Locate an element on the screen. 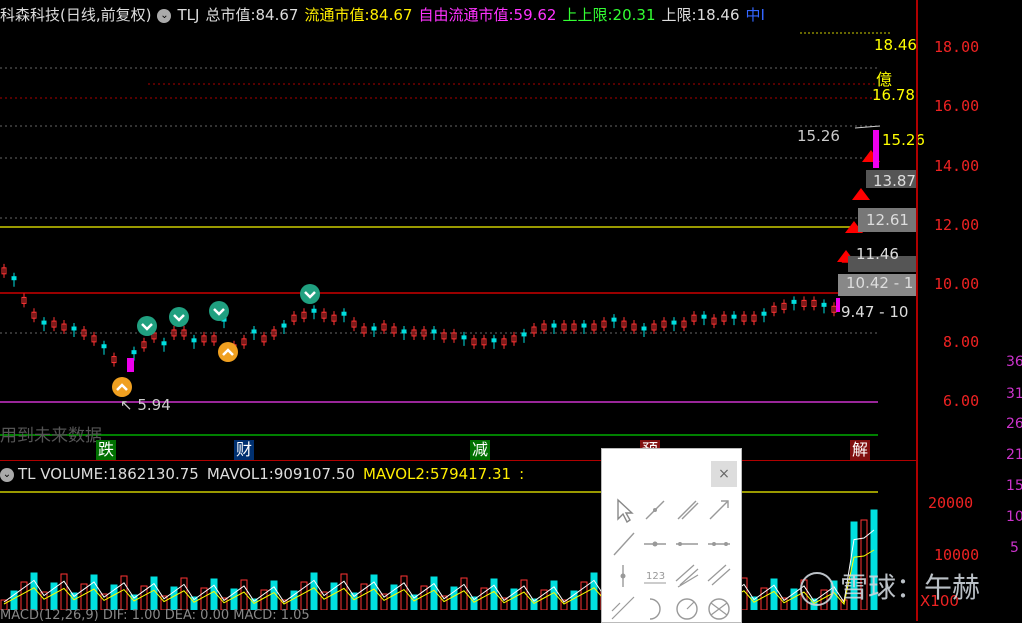  snowball-logo-icon is located at coordinates (817, 589).